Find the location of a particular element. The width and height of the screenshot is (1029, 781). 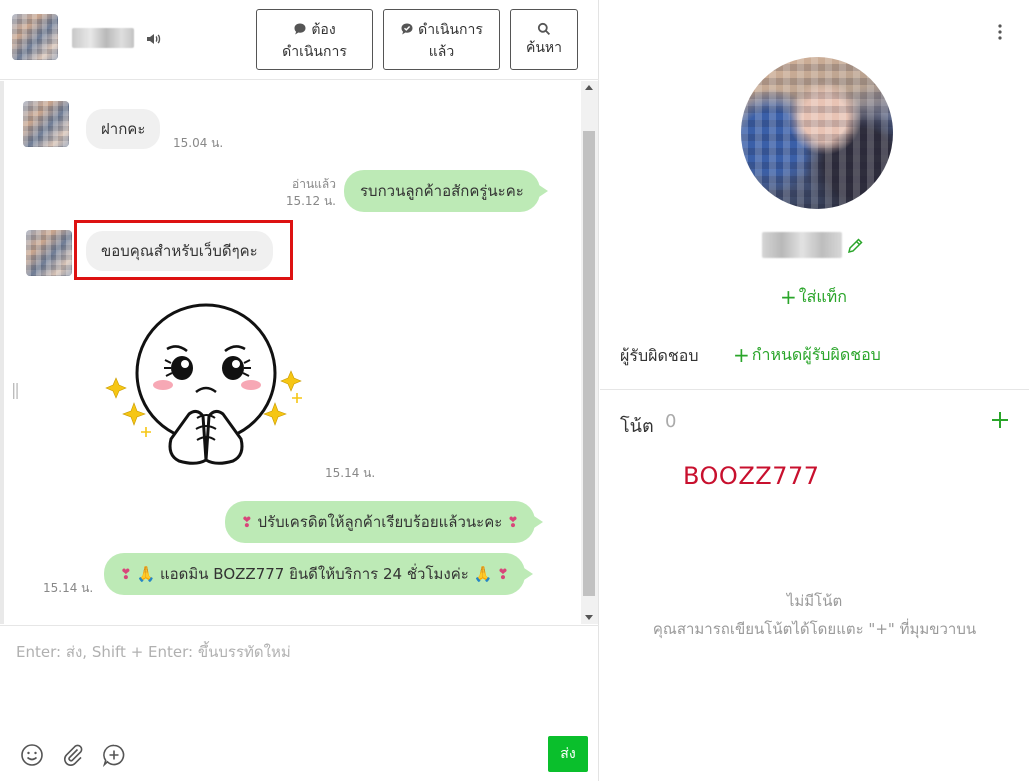

speech-bubble-icon is located at coordinates (300, 28).